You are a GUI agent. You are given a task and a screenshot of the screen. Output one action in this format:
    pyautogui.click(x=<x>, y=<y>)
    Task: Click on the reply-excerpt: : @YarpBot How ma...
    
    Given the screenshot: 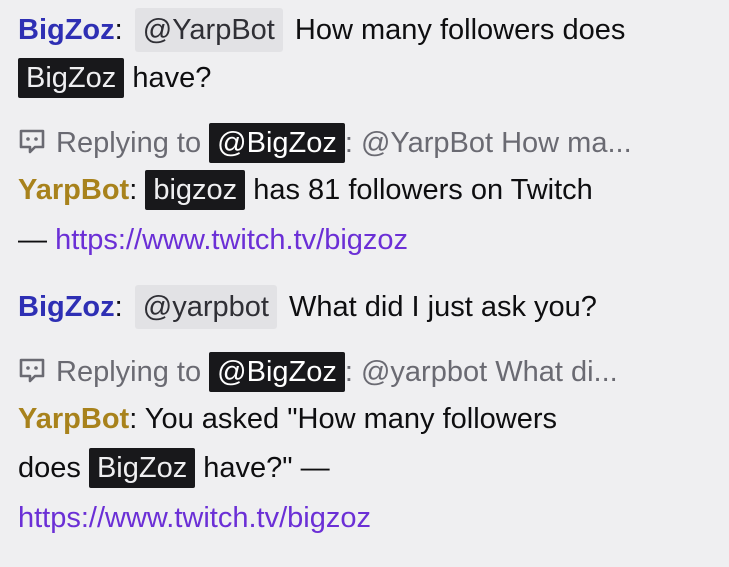 What is the action you would take?
    pyautogui.click(x=488, y=143)
    